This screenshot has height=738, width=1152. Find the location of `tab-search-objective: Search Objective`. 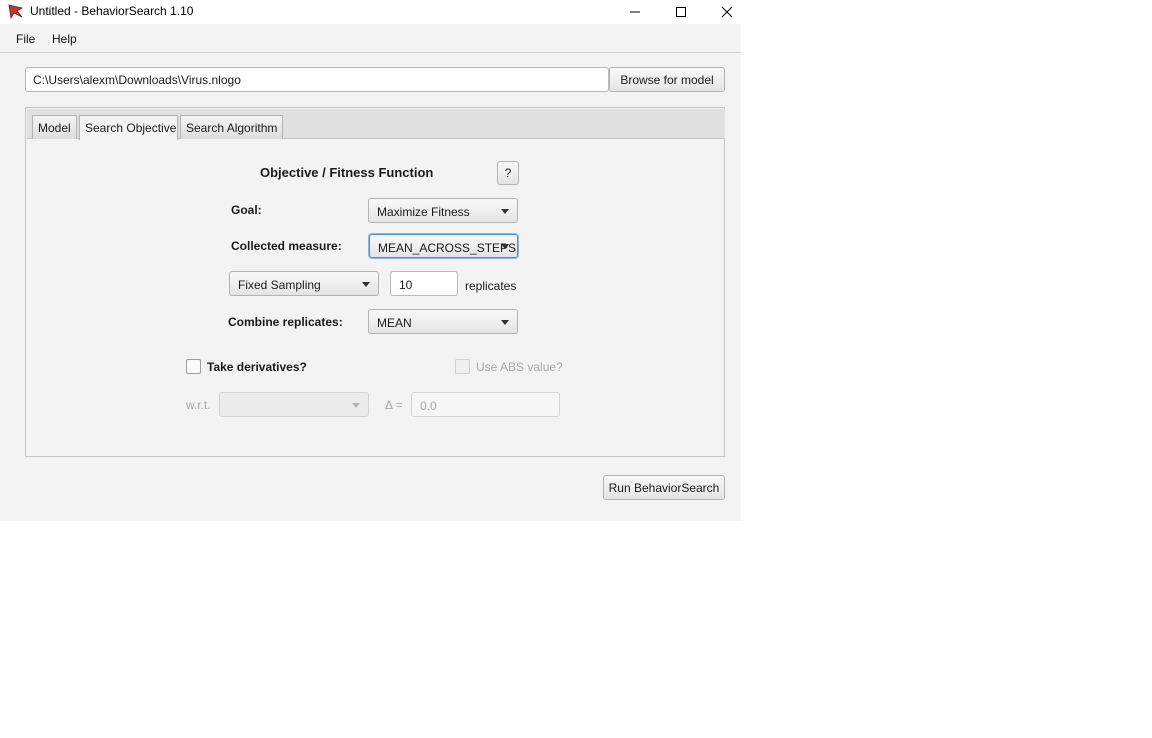

tab-search-objective: Search Objective is located at coordinates (128, 127).